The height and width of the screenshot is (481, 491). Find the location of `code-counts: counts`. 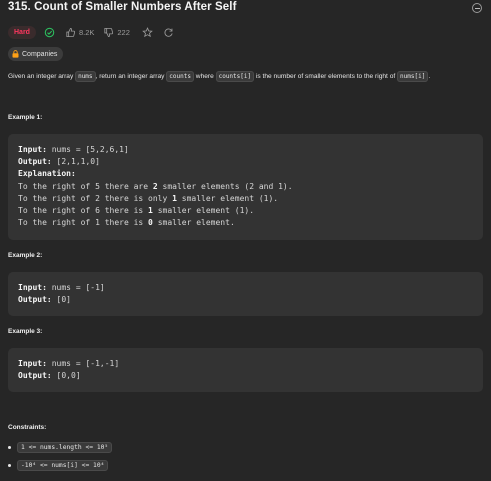

code-counts: counts is located at coordinates (180, 76).